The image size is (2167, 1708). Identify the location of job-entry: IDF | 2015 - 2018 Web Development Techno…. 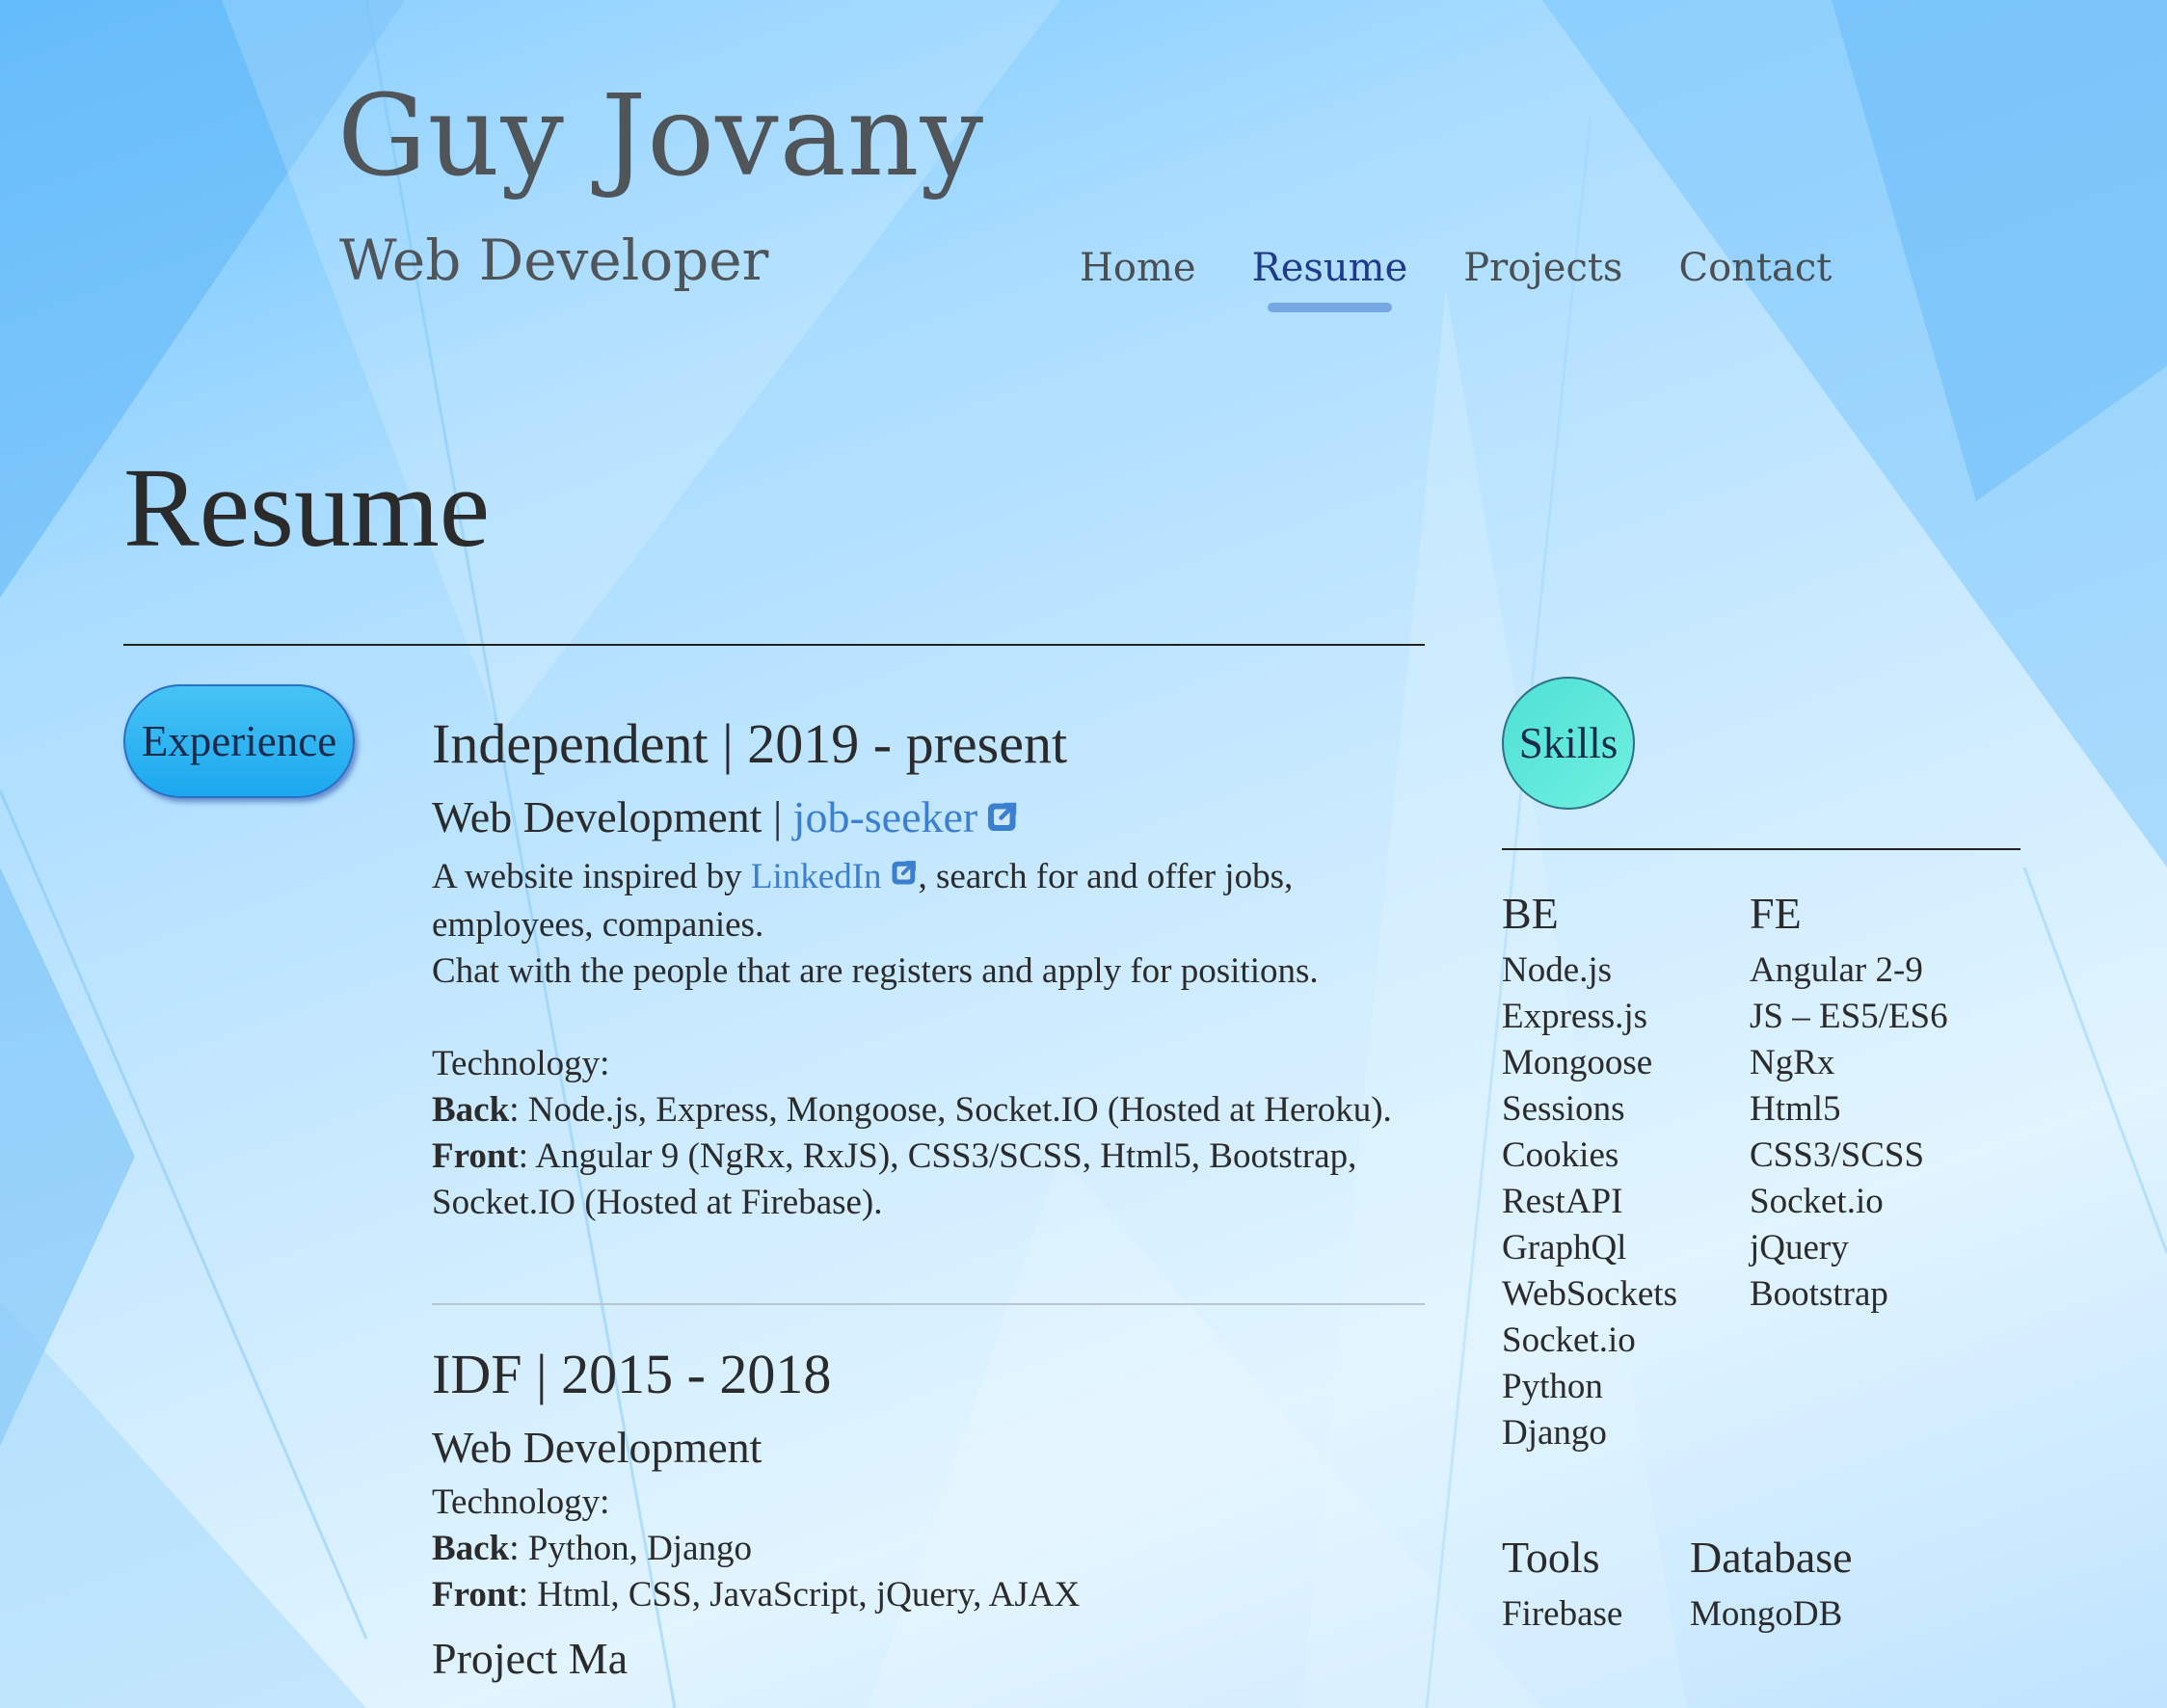
(929, 1514).